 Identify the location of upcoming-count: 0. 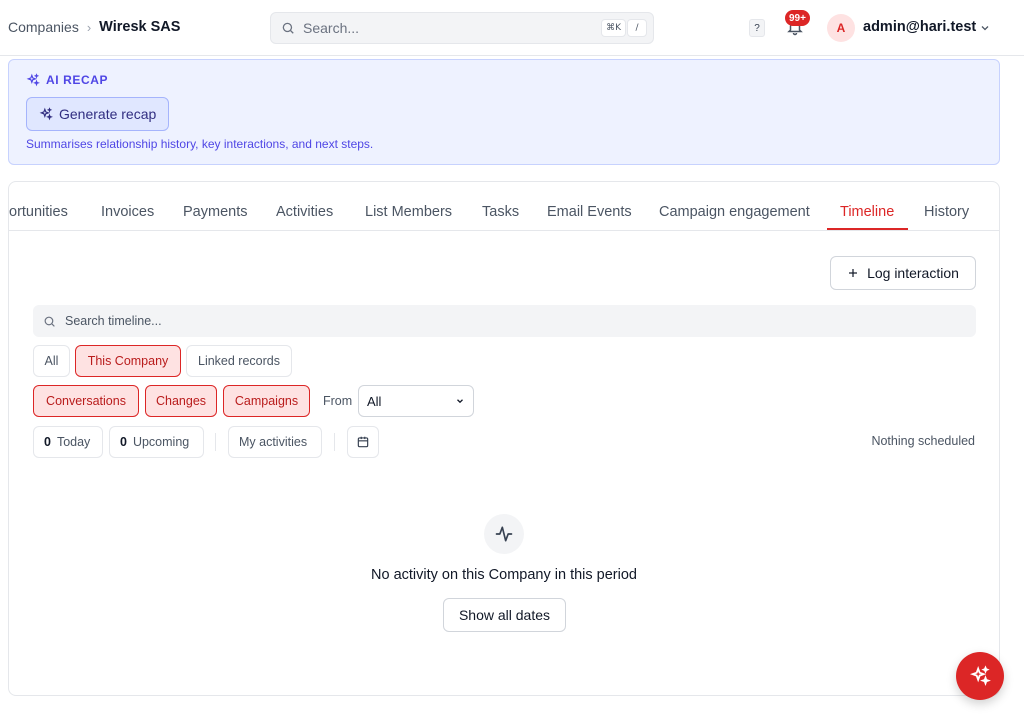
(123, 442).